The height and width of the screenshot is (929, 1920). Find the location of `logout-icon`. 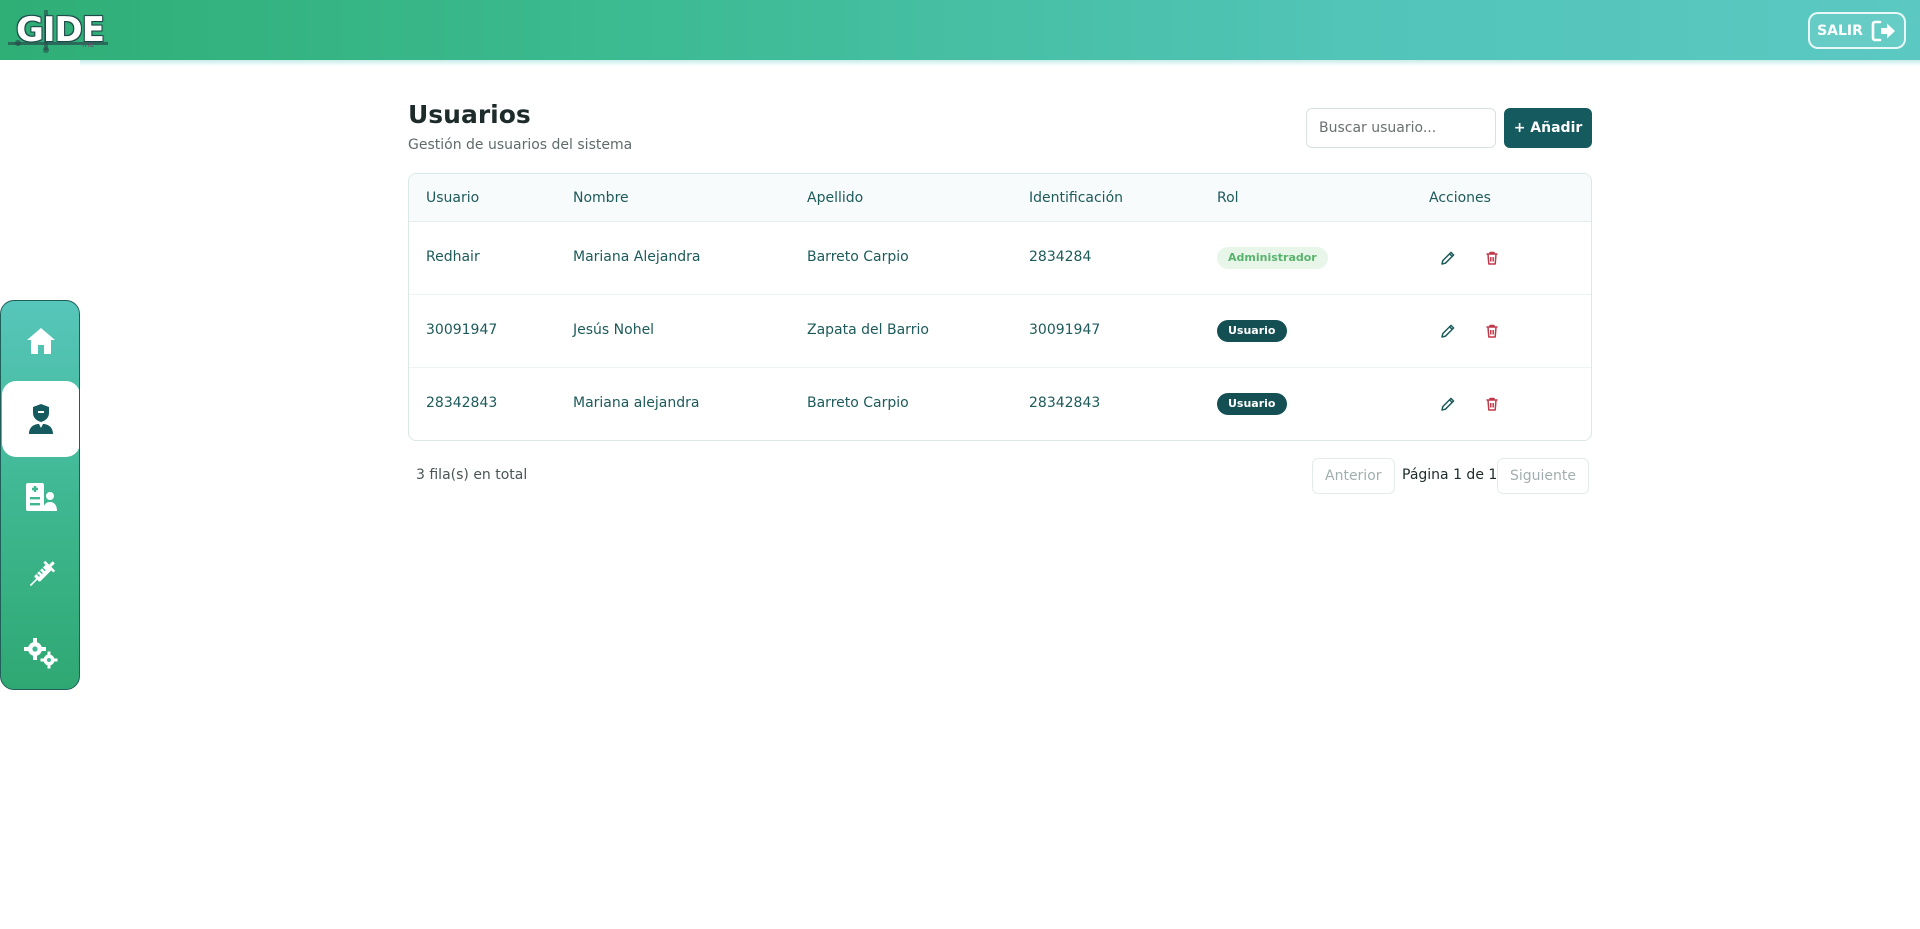

logout-icon is located at coordinates (1883, 30).